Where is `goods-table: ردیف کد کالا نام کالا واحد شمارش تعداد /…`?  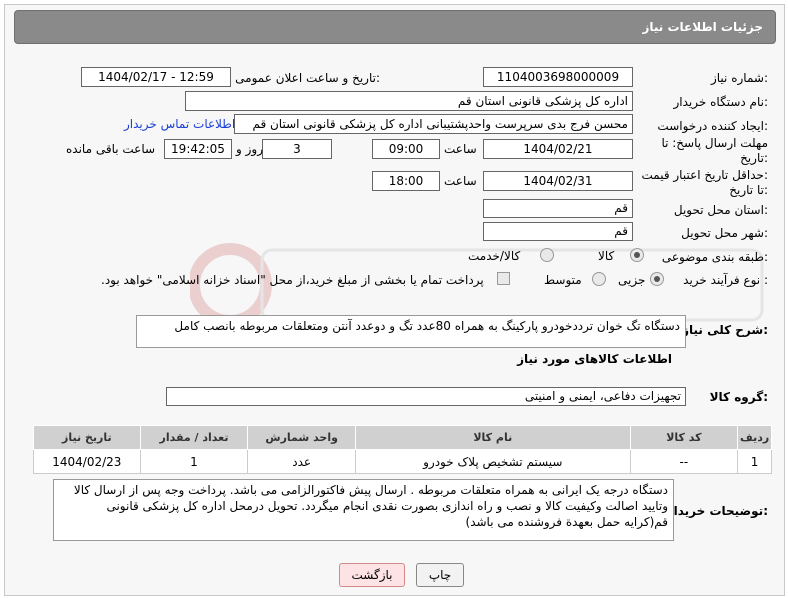
goods-table: ردیف کد کالا نام کالا واحد شمارش تعداد /… is located at coordinates (402, 449).